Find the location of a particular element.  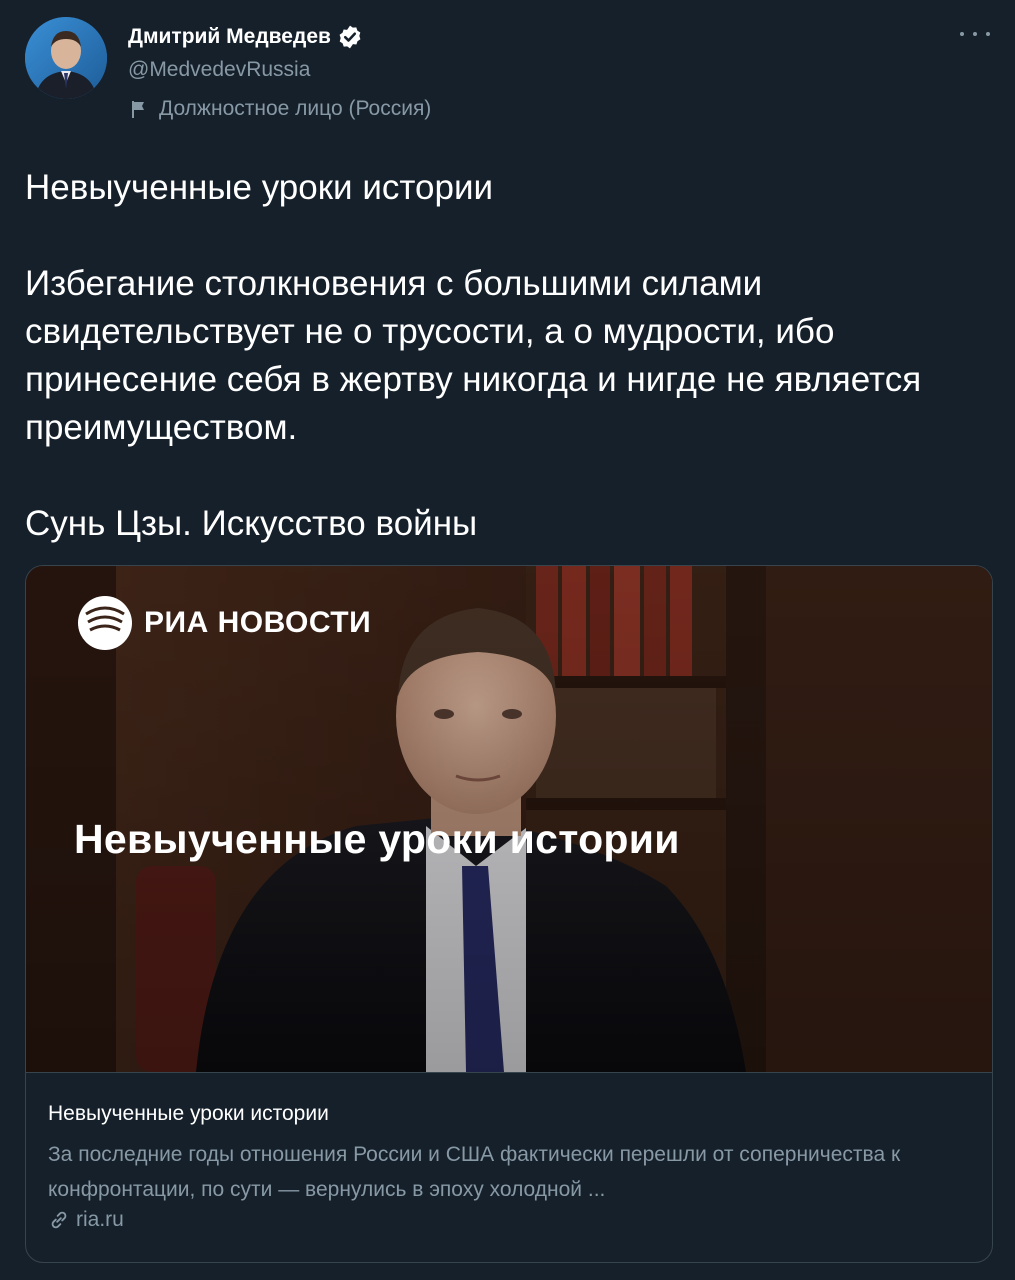

author-name: Дмитрий Медведев is located at coordinates (245, 37).